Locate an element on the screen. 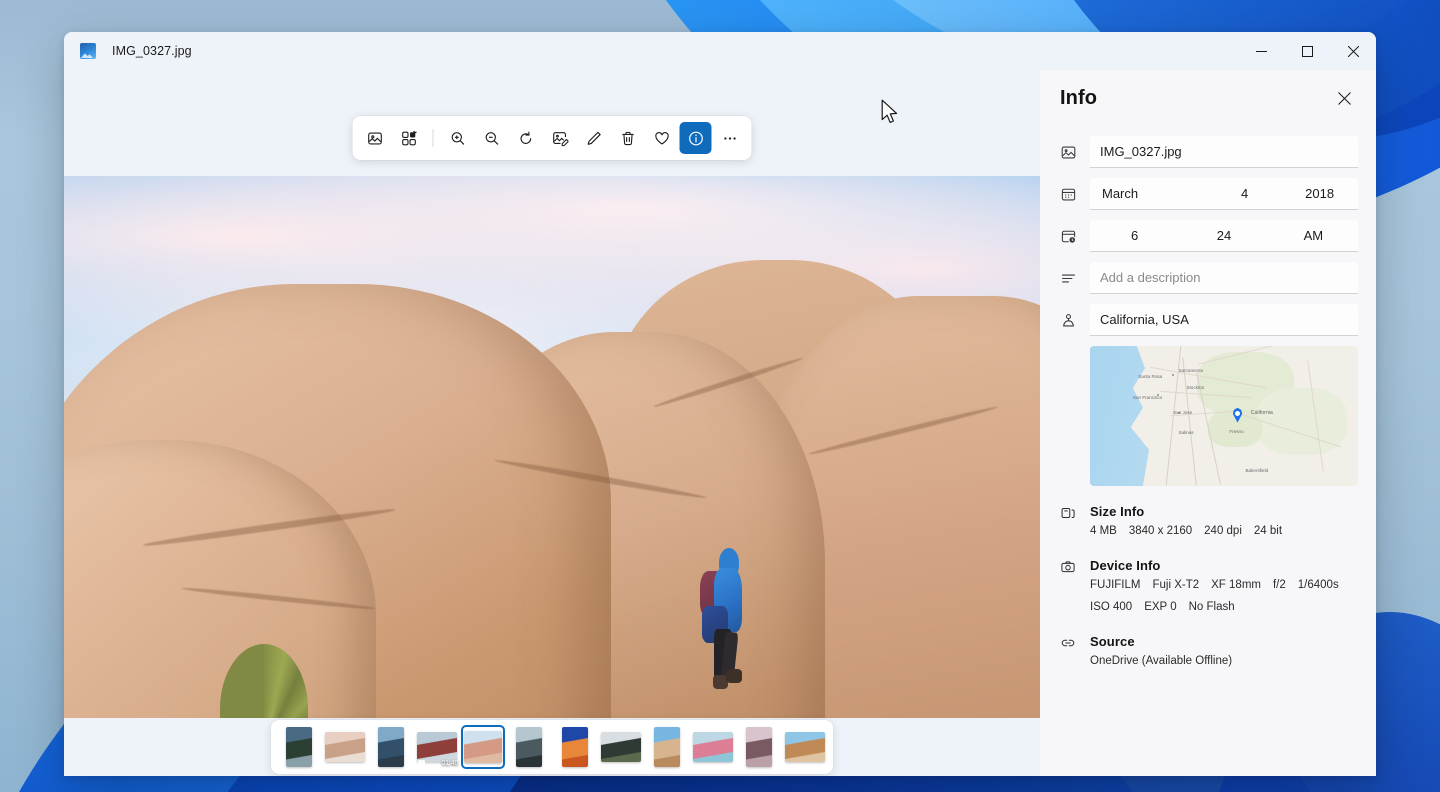 This screenshot has height=792, width=1440. filename-input: IMG_0327.jpg is located at coordinates (1224, 152).